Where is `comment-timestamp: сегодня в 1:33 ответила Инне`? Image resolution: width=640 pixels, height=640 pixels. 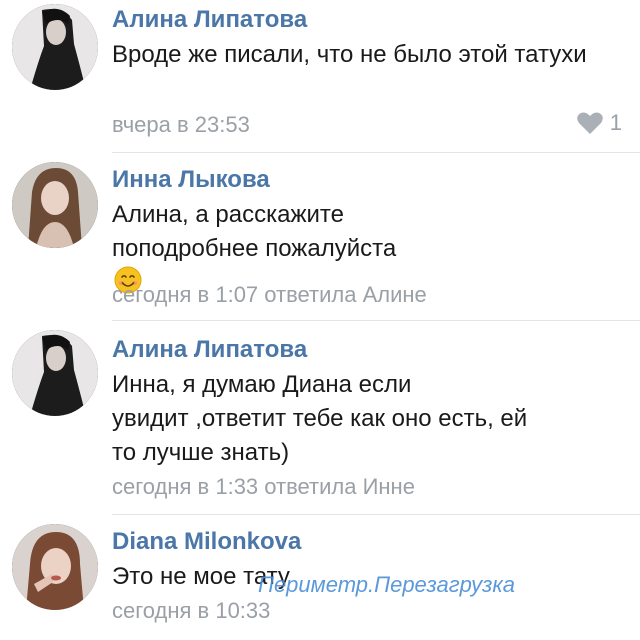
comment-timestamp: сегодня в 1:33 ответила Инне is located at coordinates (263, 487).